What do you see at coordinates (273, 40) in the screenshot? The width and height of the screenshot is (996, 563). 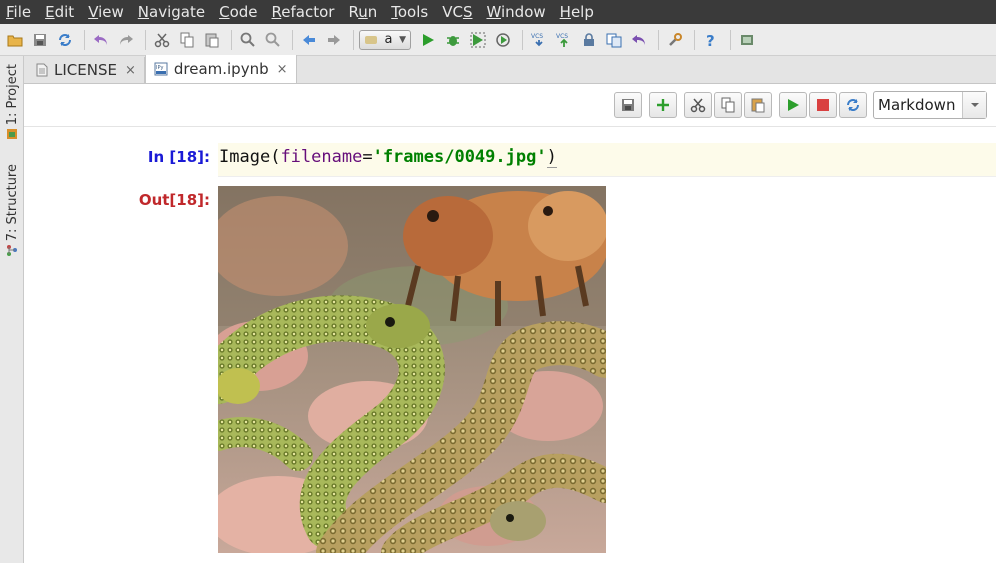 I see `replace-icon` at bounding box center [273, 40].